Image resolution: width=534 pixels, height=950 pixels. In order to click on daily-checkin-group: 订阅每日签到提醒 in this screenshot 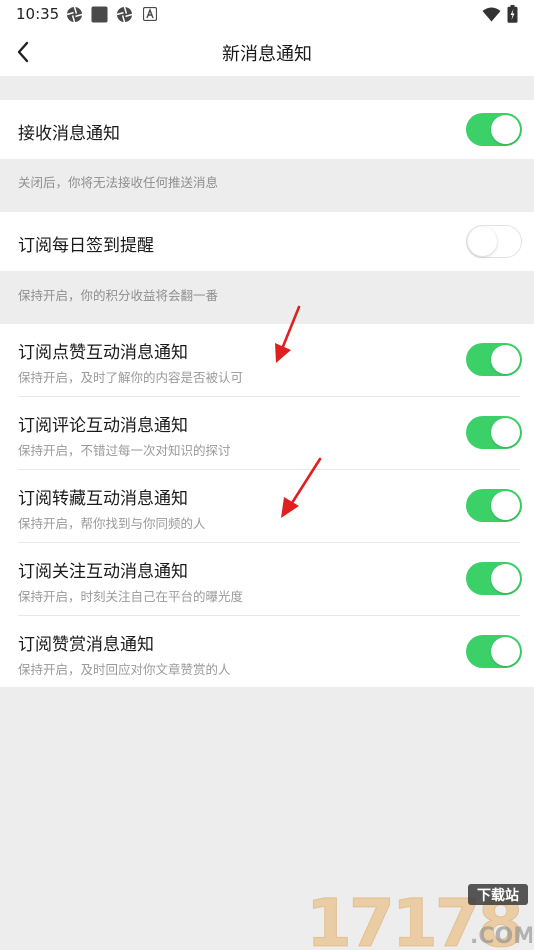, I will do `click(267, 241)`.